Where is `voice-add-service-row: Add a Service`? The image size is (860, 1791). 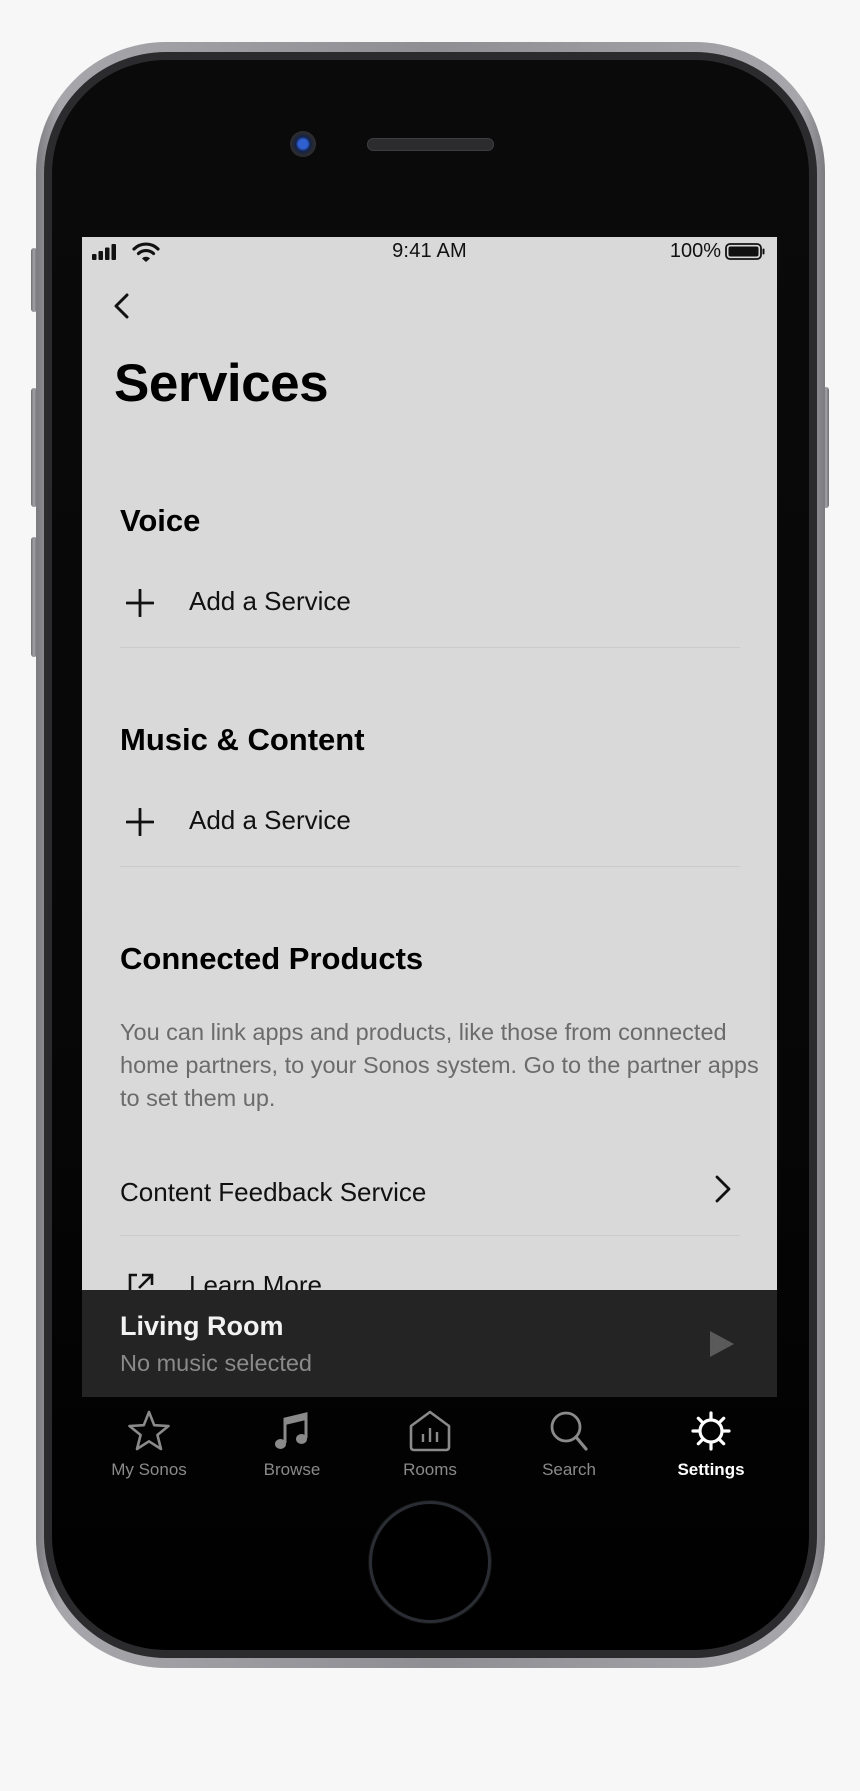 voice-add-service-row: Add a Service is located at coordinates (430, 610).